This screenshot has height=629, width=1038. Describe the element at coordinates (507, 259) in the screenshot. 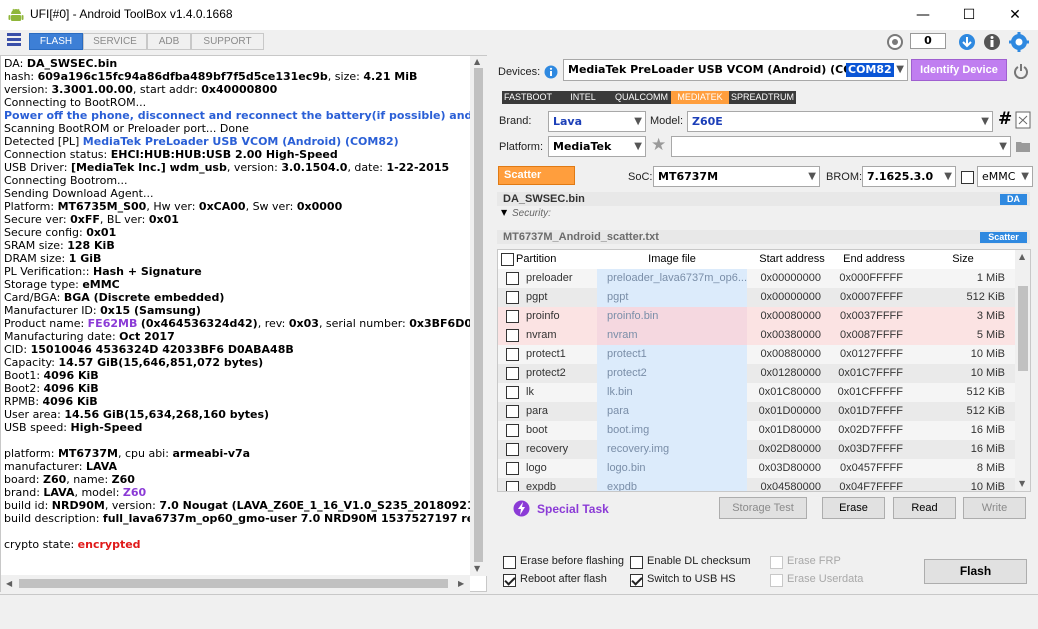

I see `select-all-checkbox` at that location.